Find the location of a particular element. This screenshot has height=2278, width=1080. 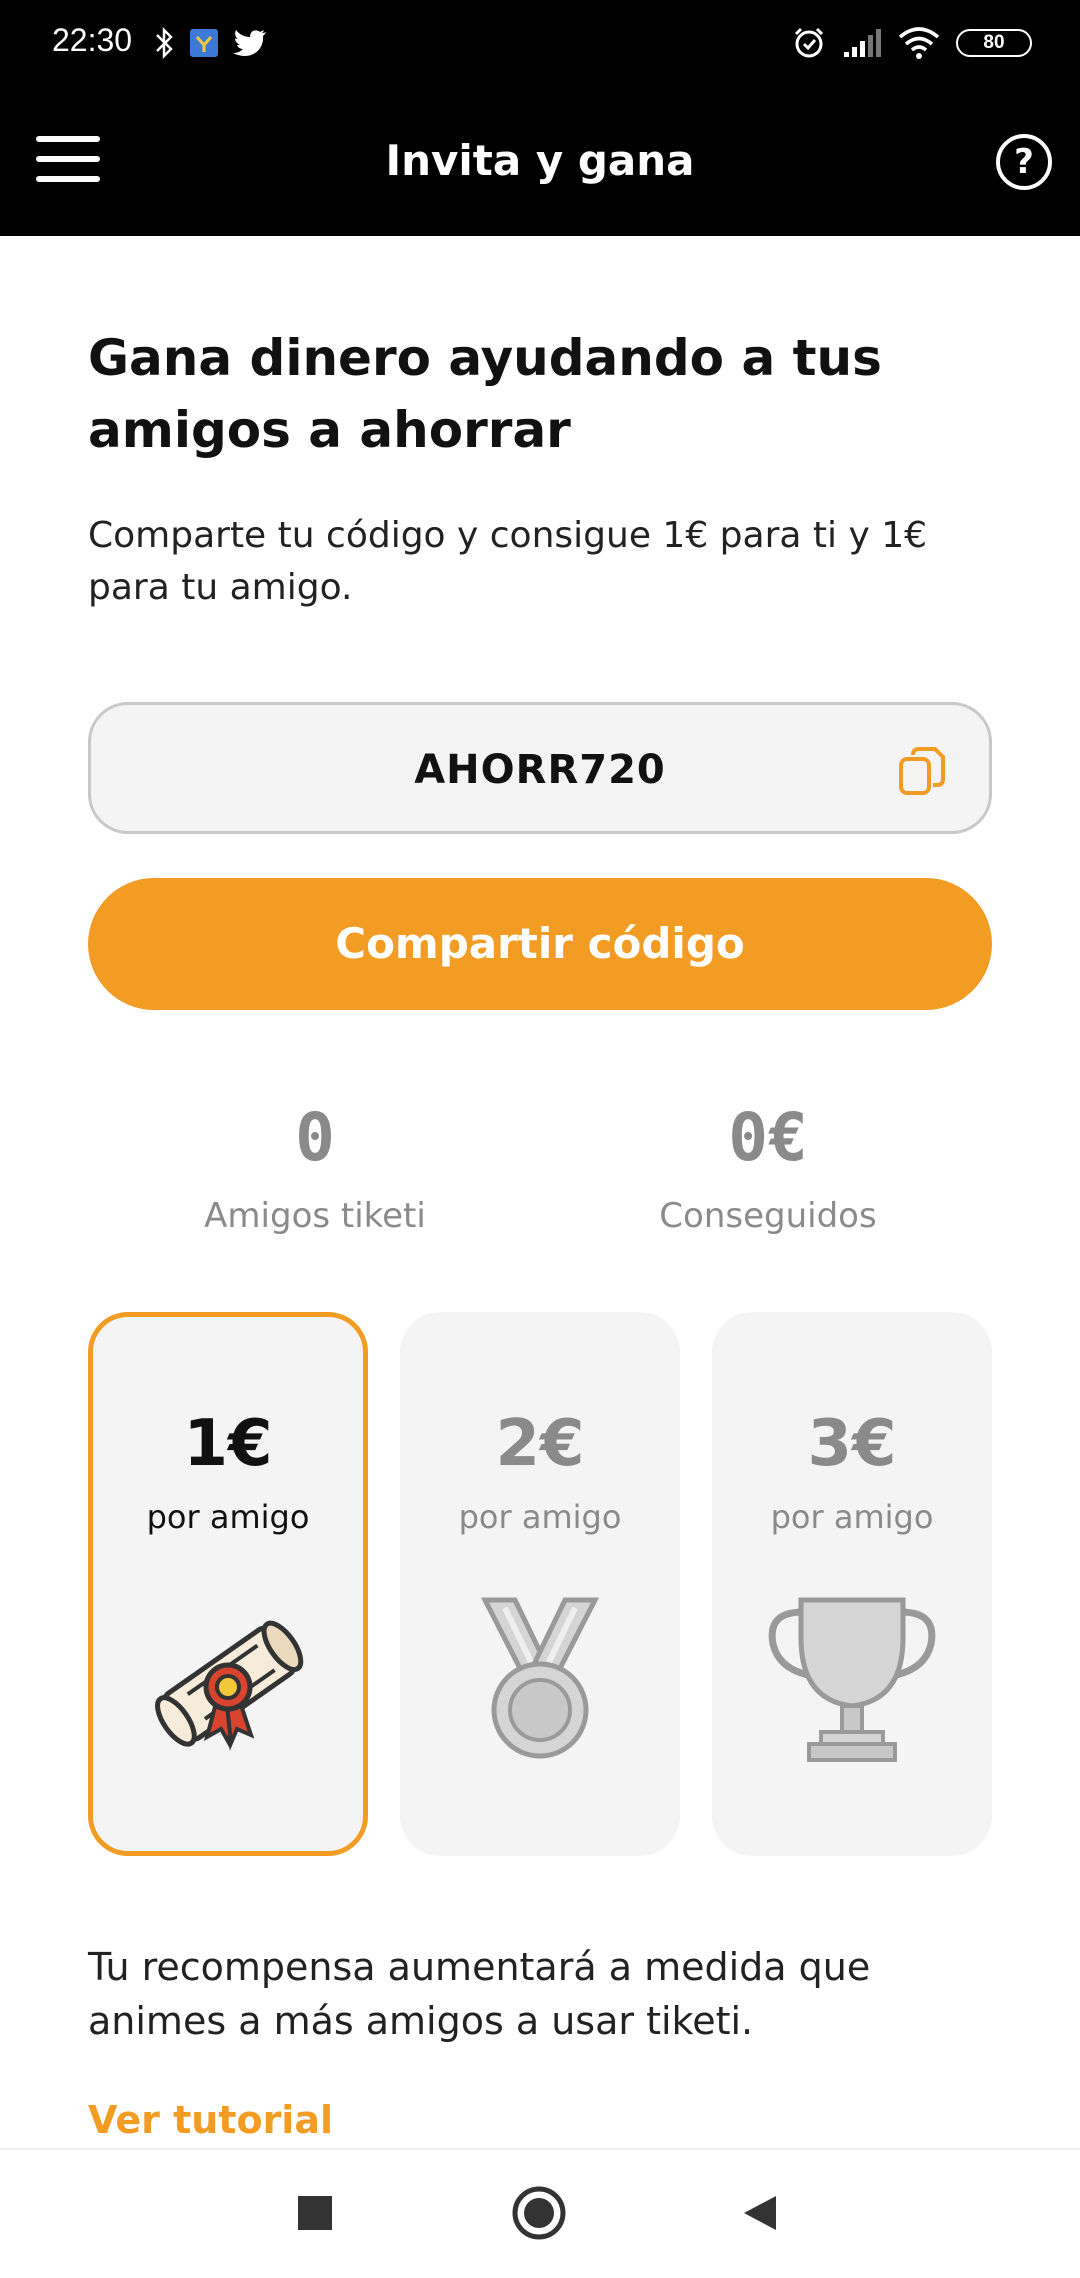

medal-icon is located at coordinates (540, 1678).